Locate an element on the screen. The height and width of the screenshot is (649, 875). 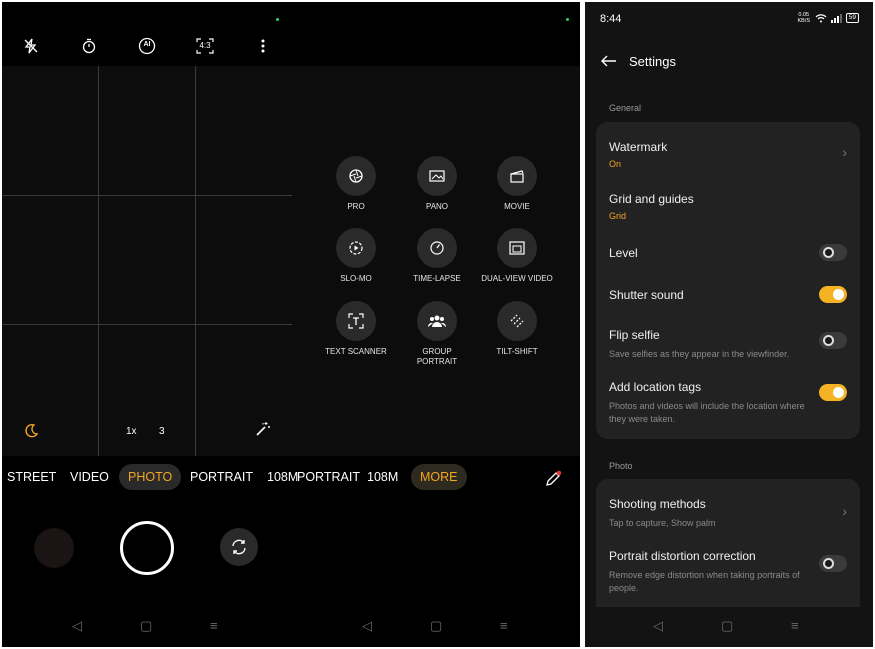
ai-icon: AI is located at coordinates (147, 46).